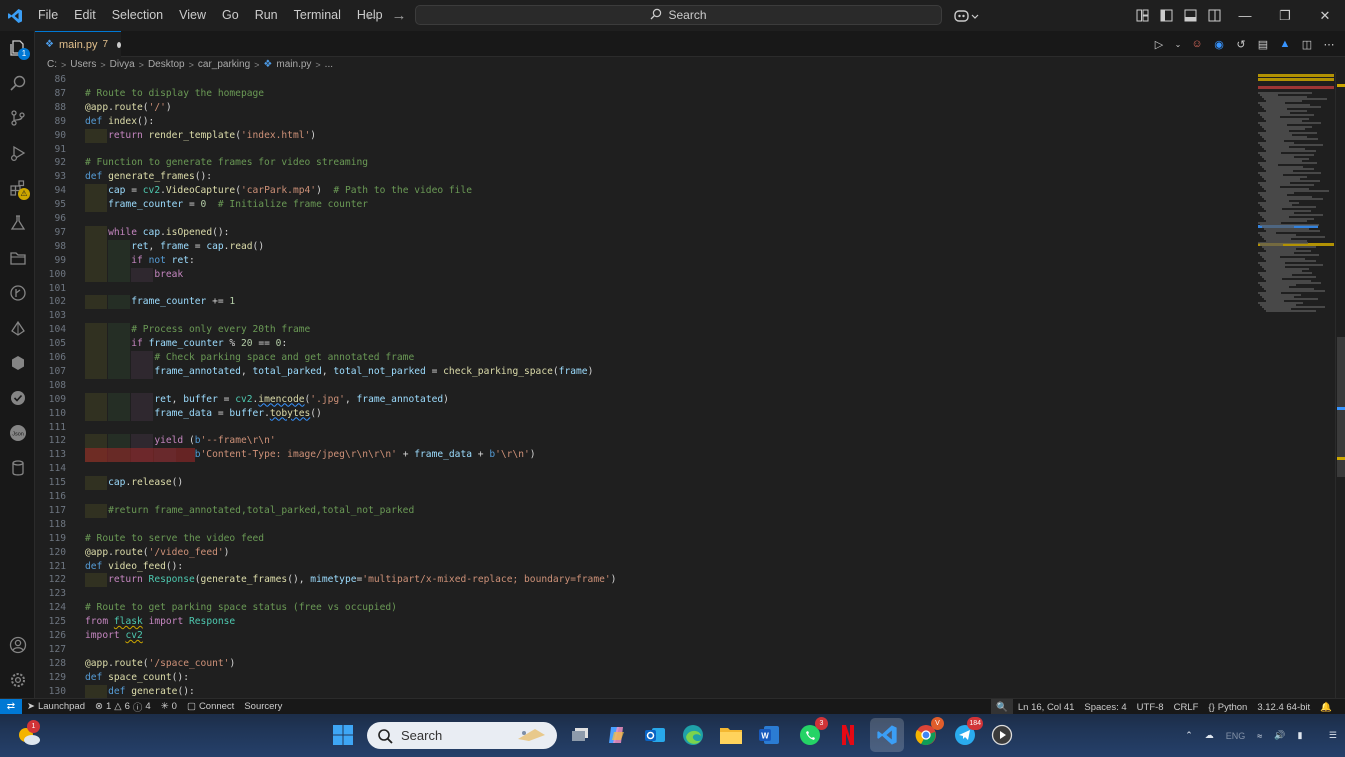 This screenshot has width=1345, height=757. Describe the element at coordinates (56, 706) in the screenshot. I see `launchpad-item: ➤ Launchpad` at that location.